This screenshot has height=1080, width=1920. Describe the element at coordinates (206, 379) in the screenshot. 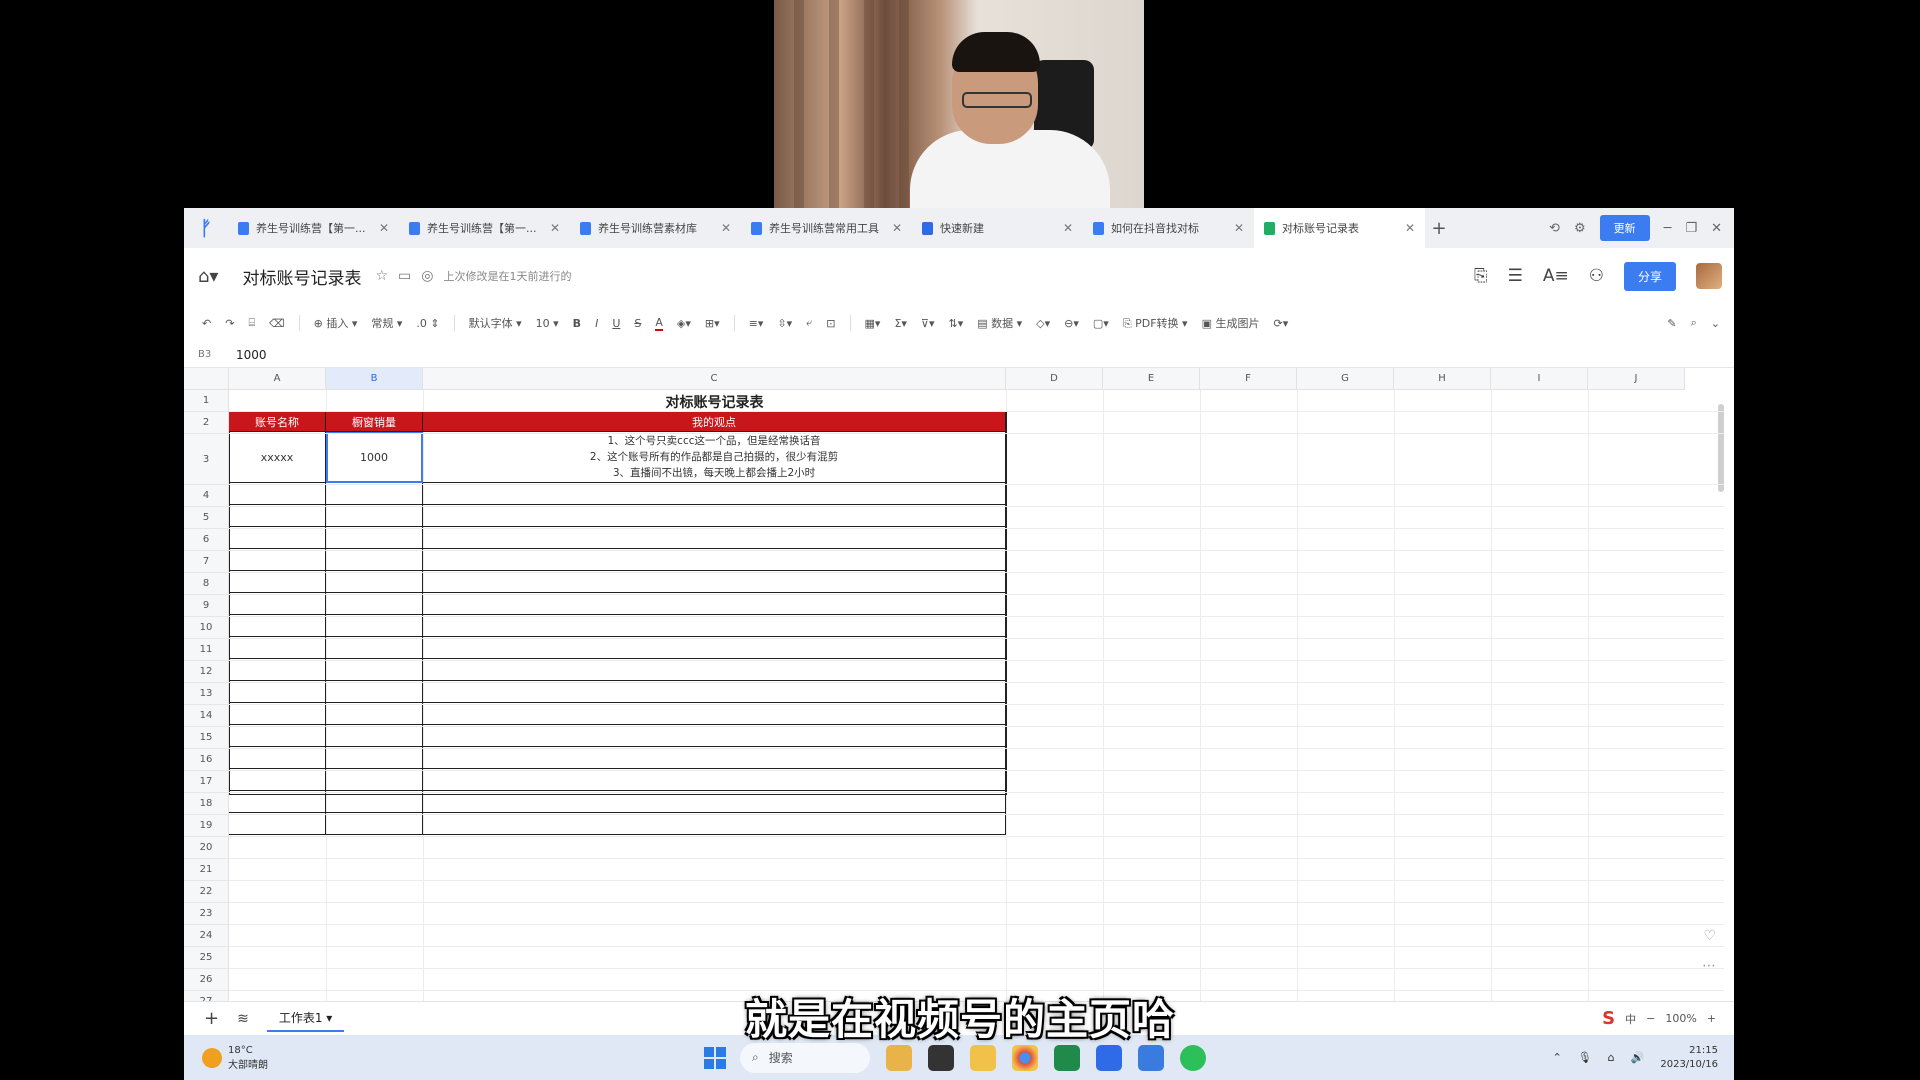

I see `select-all-corner` at that location.